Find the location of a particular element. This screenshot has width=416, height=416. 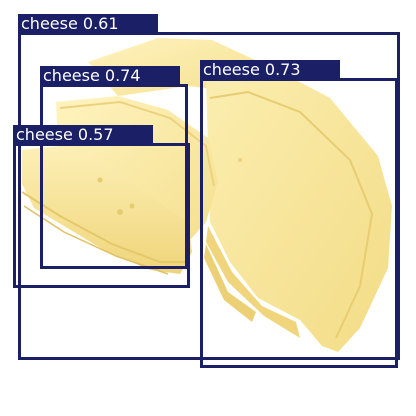

detection-label-cheese-061: cheese 0.61 is located at coordinates (88, 23).